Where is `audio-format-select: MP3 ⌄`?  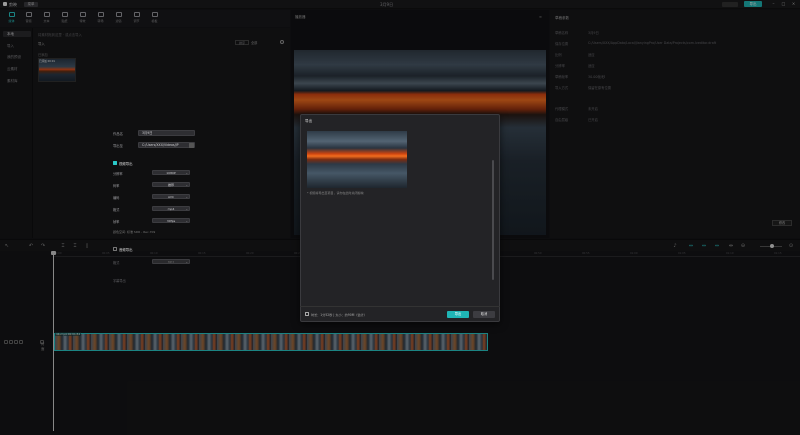
audio-format-select: MP3 ⌄ is located at coordinates (171, 261).